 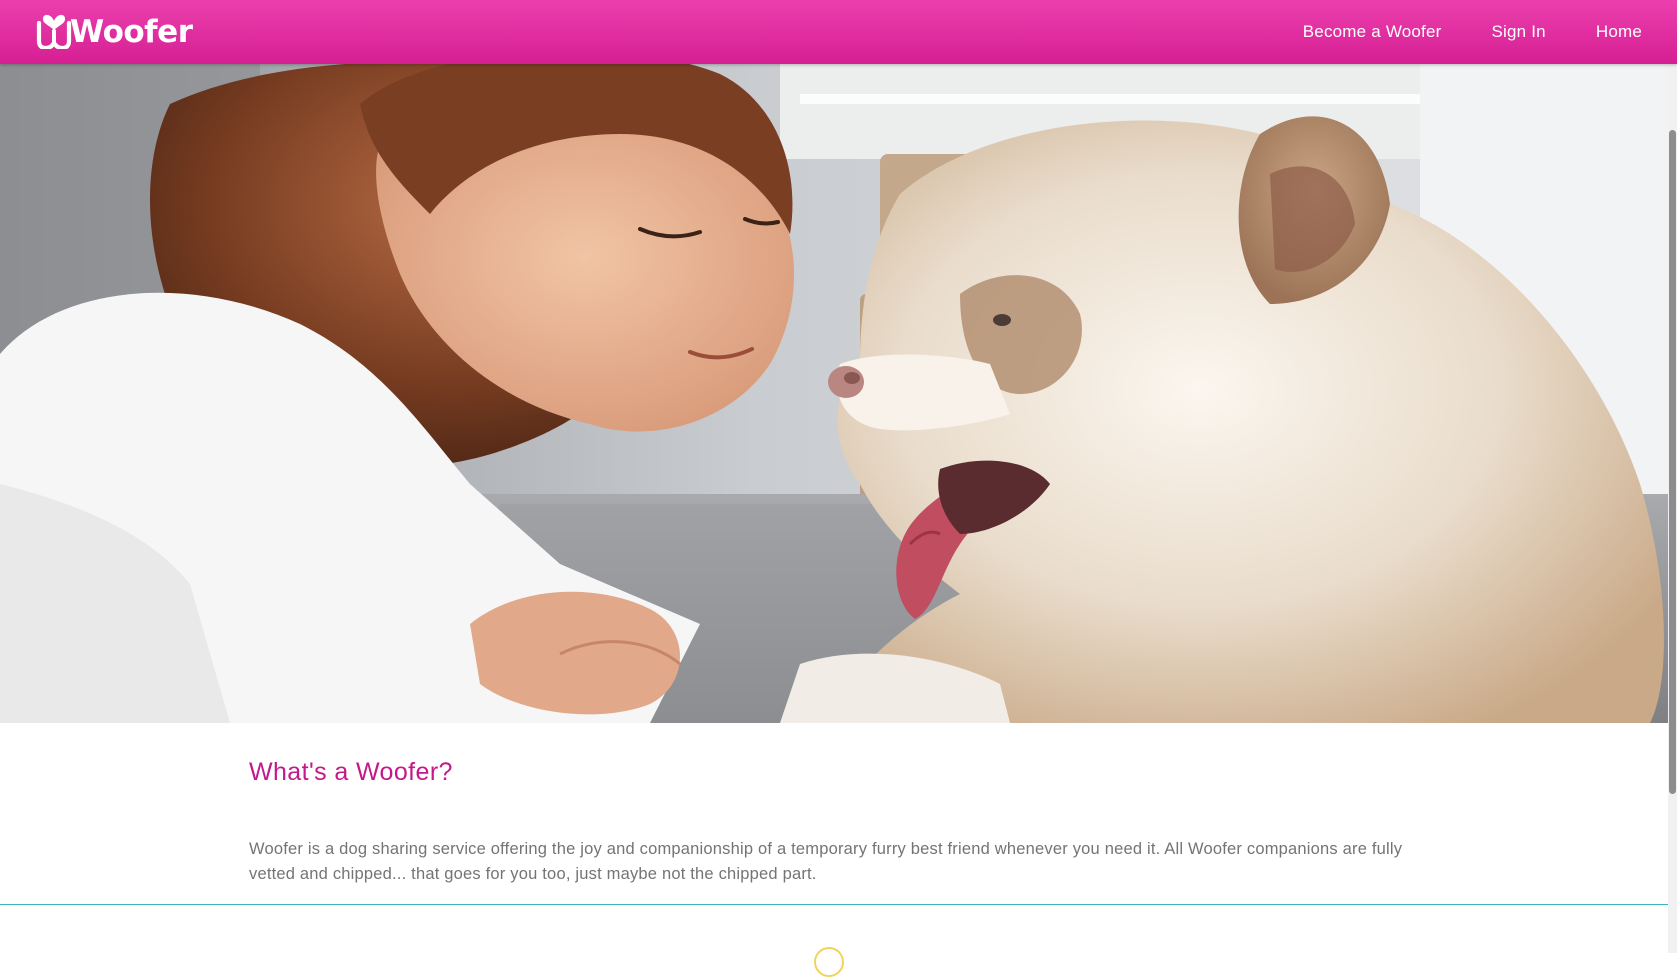 I want to click on main-nav: Become a Woofer Sign In Home, so click(x=1447, y=32).